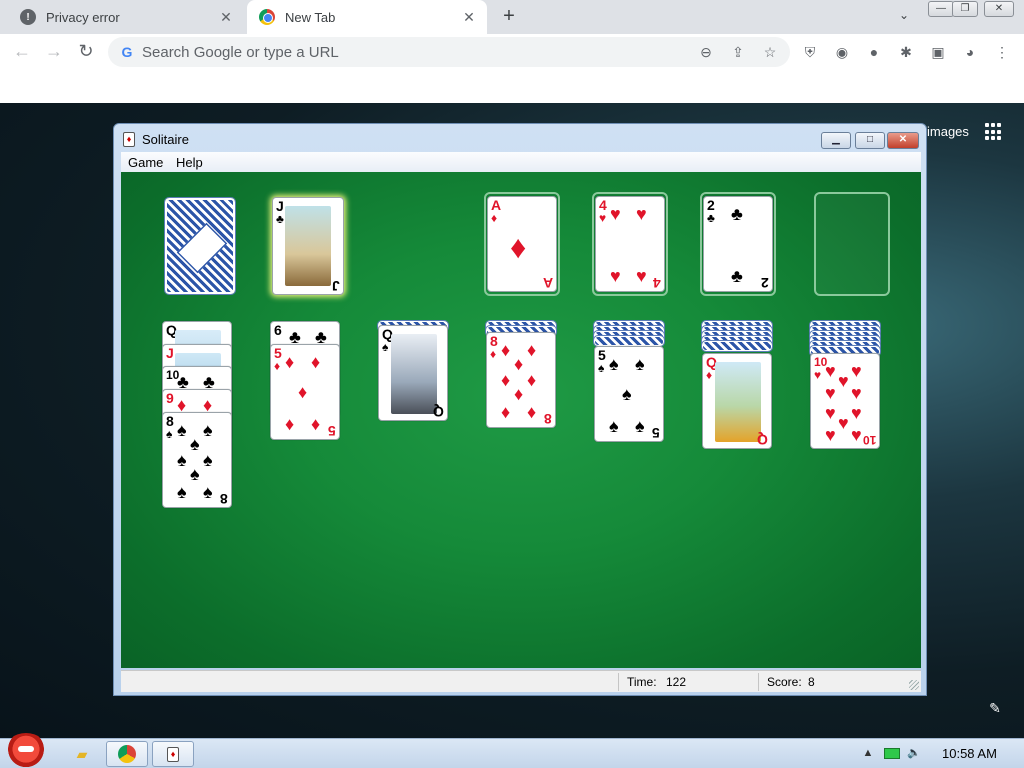 Image resolution: width=1024 pixels, height=768 pixels. What do you see at coordinates (914, 685) in the screenshot?
I see `resize-grip-icon` at bounding box center [914, 685].